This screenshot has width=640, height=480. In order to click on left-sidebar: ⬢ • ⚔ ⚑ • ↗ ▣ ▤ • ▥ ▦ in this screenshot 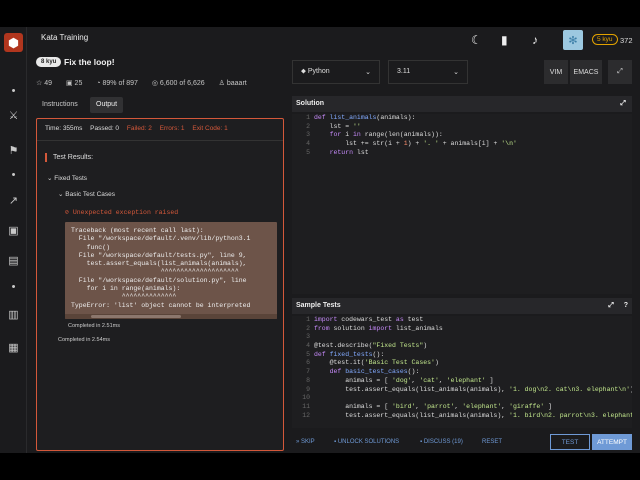, I will do `click(13, 240)`.